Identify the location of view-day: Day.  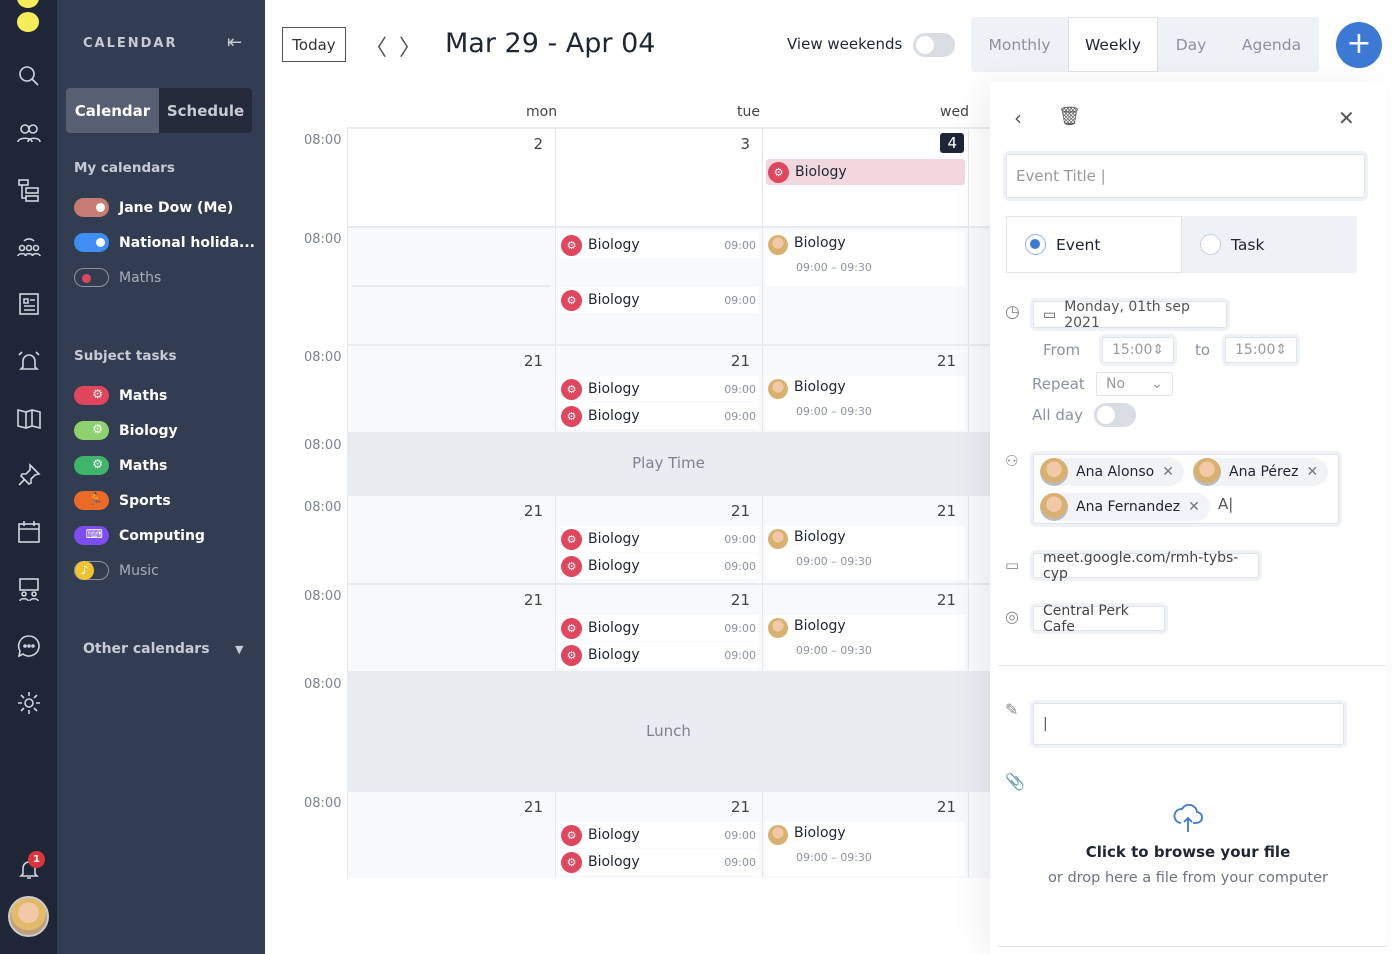
(1191, 44).